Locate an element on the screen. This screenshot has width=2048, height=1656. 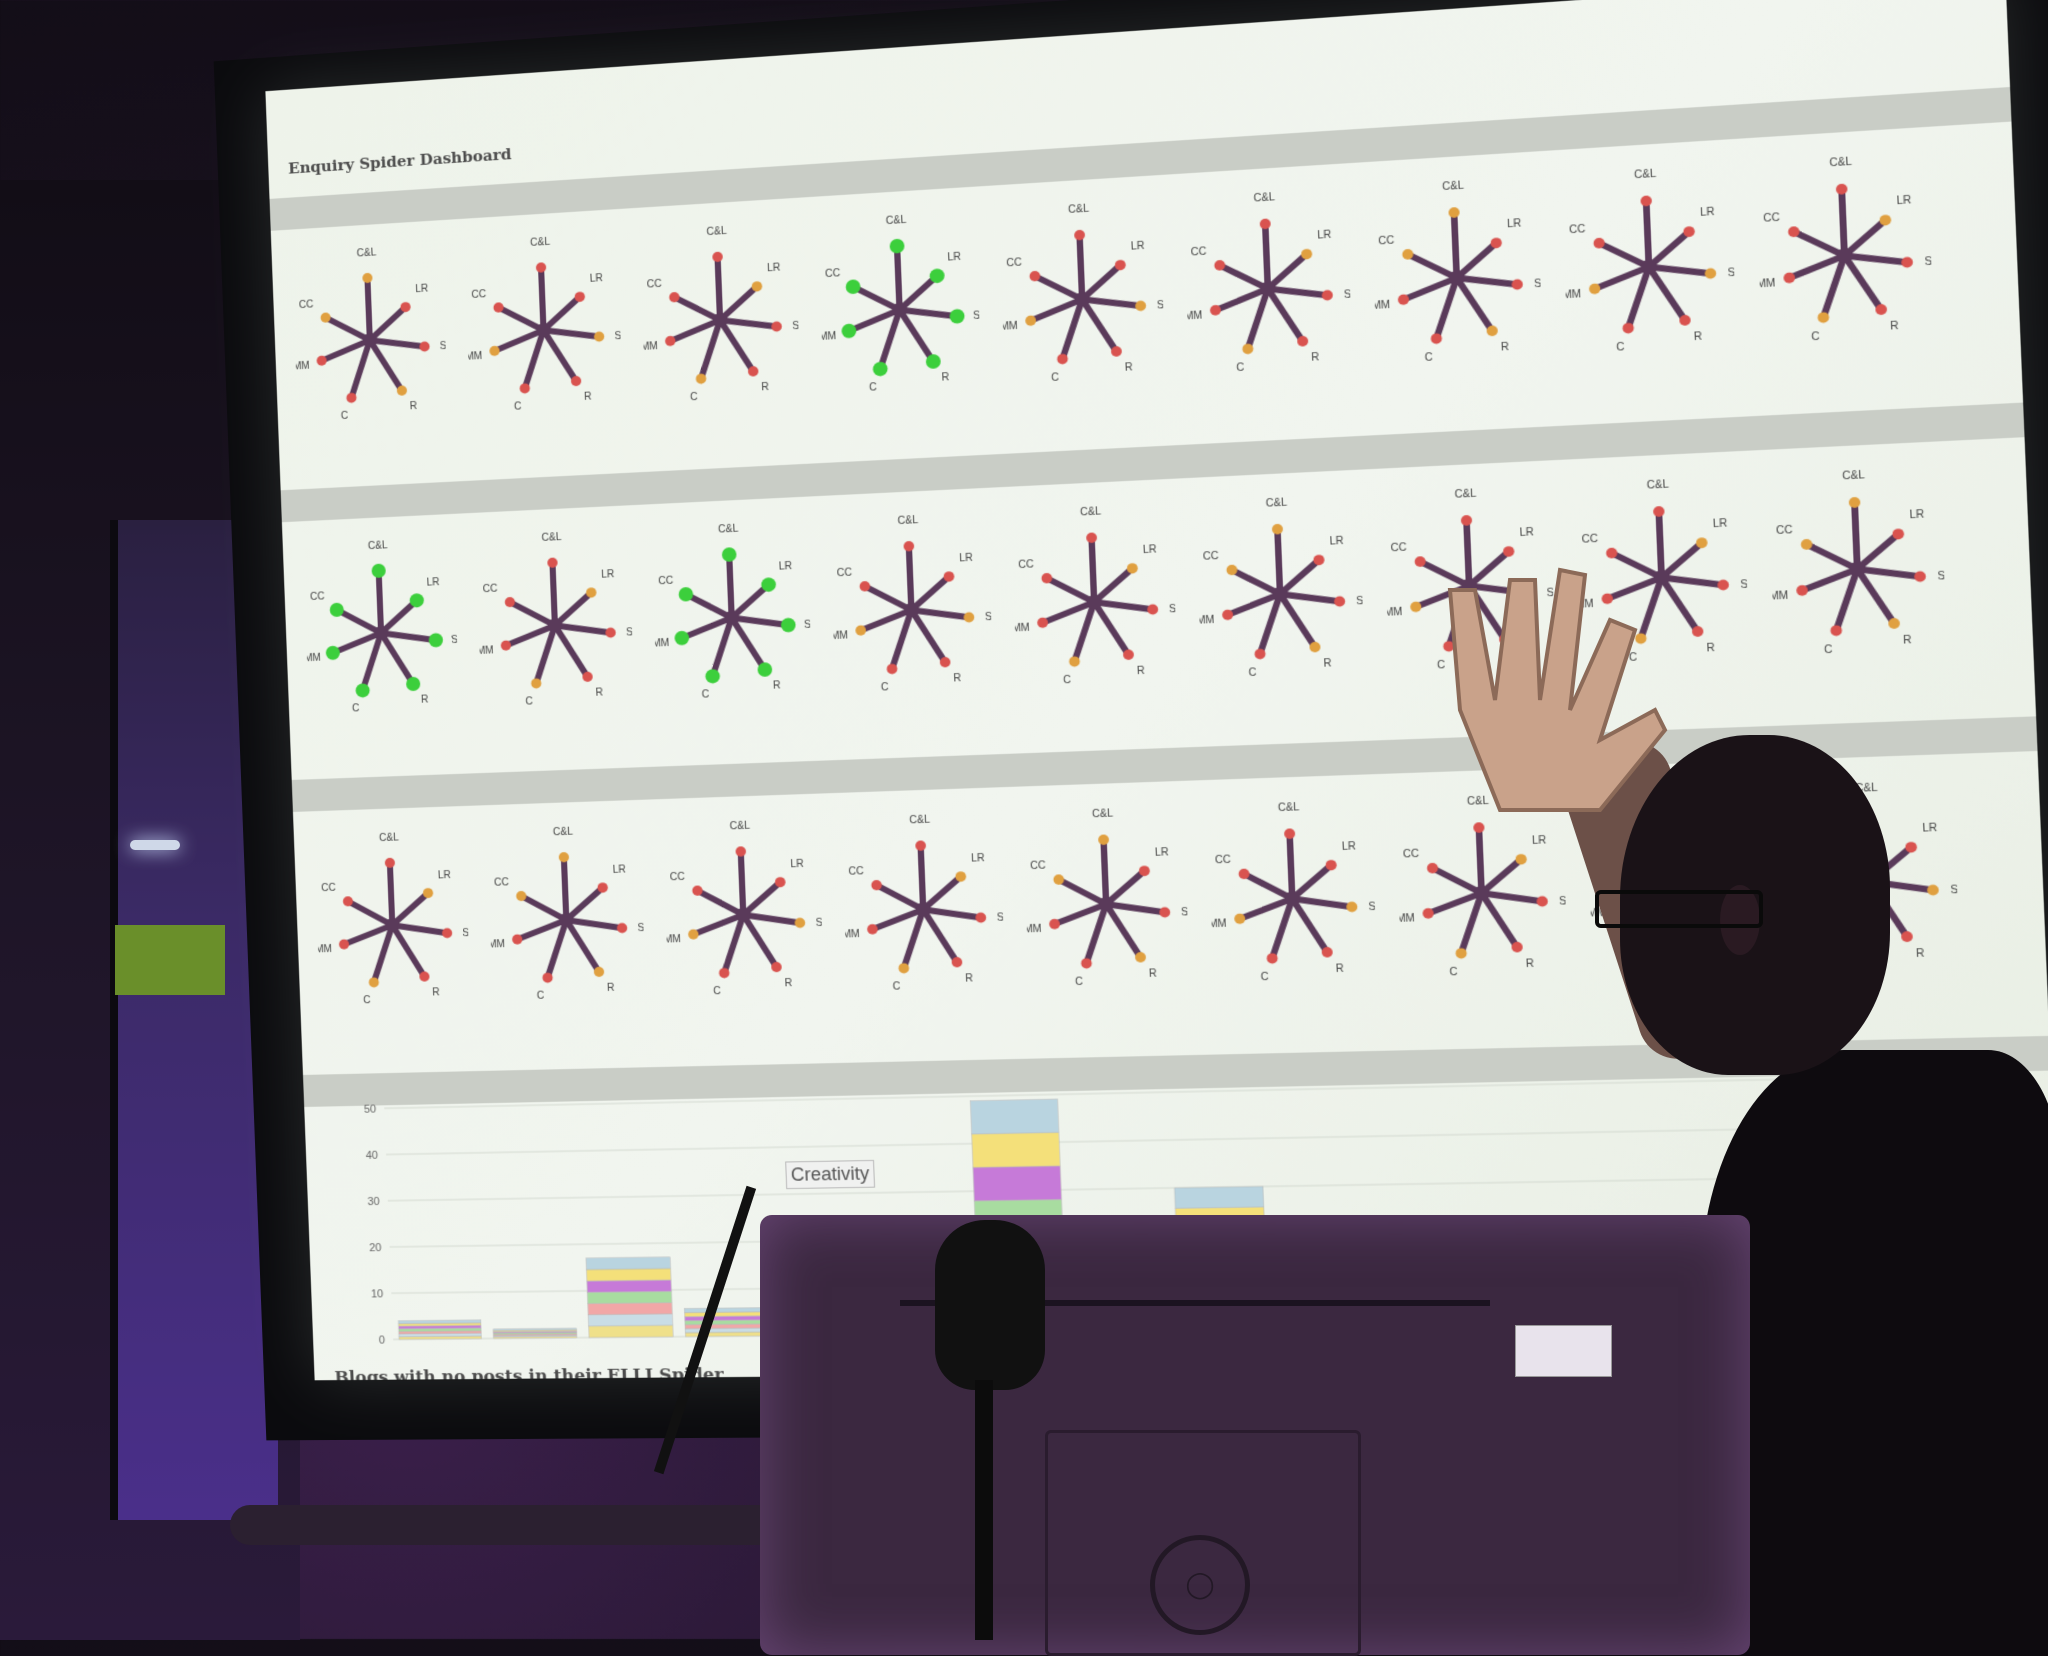
green-panel is located at coordinates (170, 960).